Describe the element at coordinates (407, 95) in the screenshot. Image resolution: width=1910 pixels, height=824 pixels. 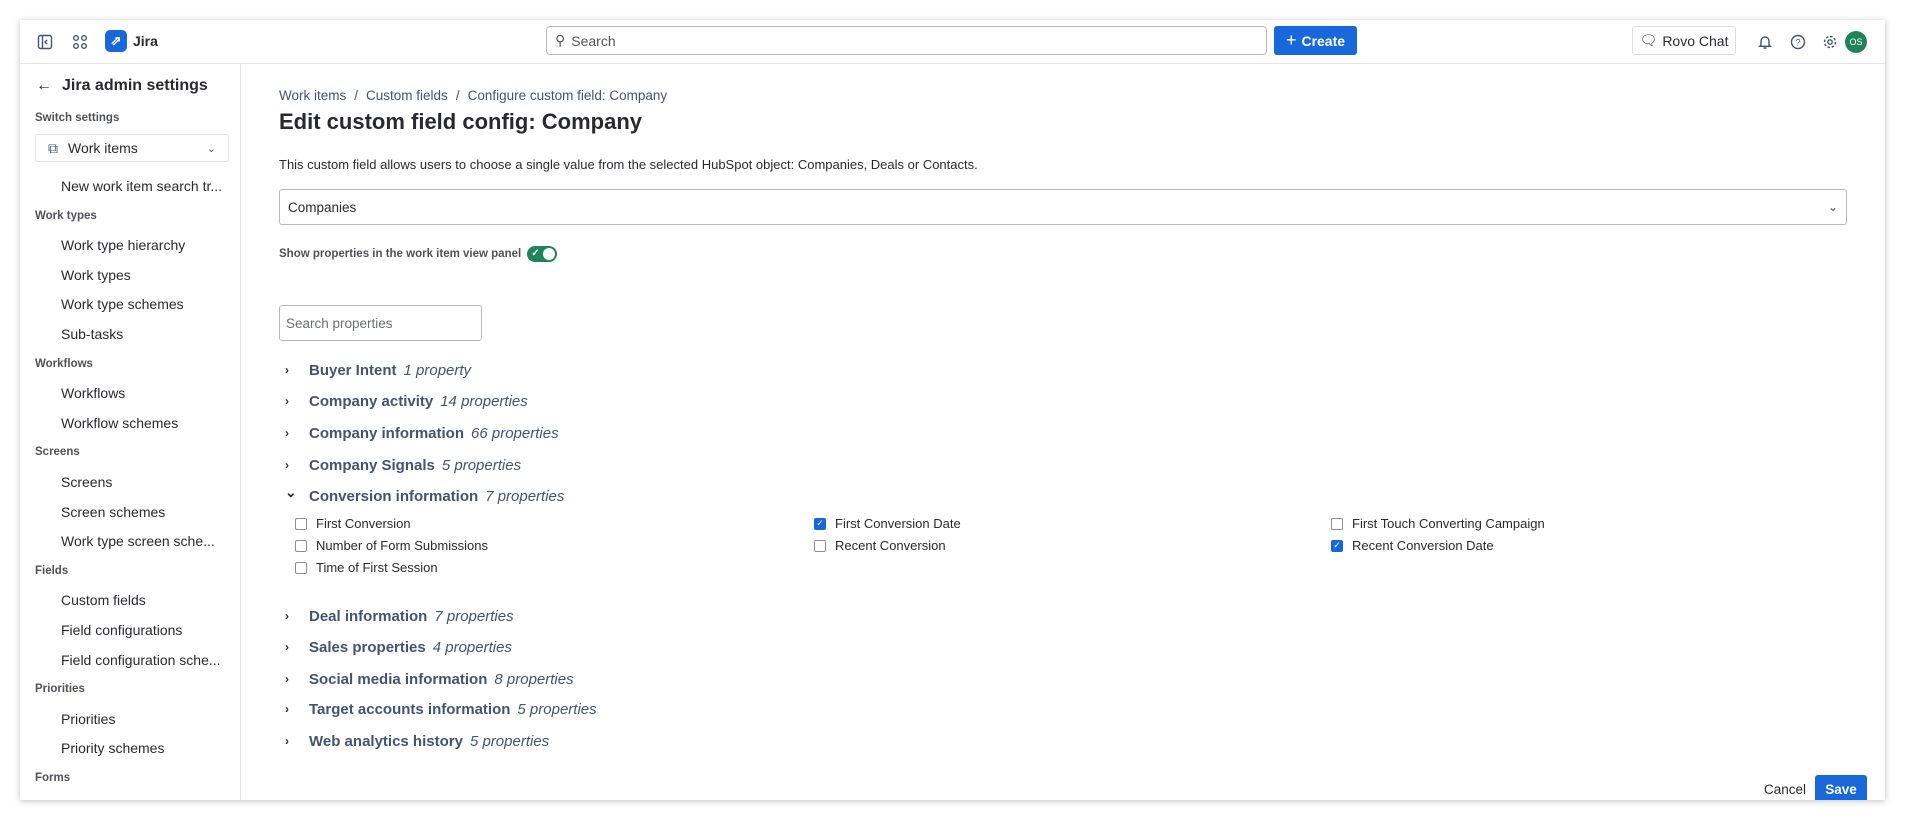
I see `breadcrumb-item: Custom fields` at that location.